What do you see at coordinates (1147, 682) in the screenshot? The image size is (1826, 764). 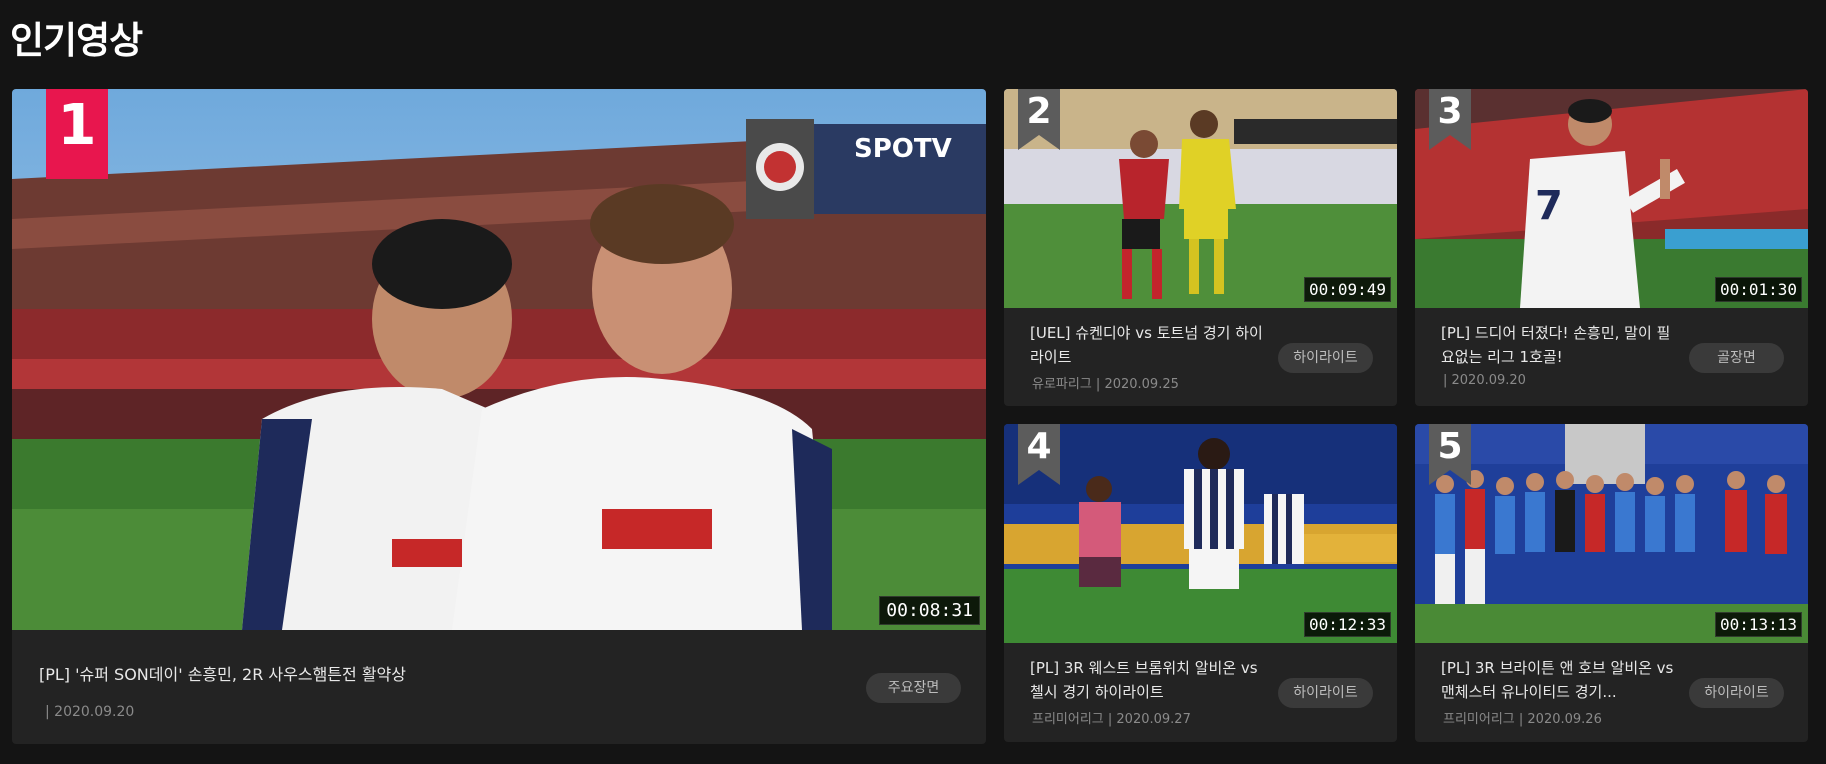 I see `video-title: [PL] 3R 웨스트 브롬위치 알비온 vs 첼시 경기 하이라이트` at bounding box center [1147, 682].